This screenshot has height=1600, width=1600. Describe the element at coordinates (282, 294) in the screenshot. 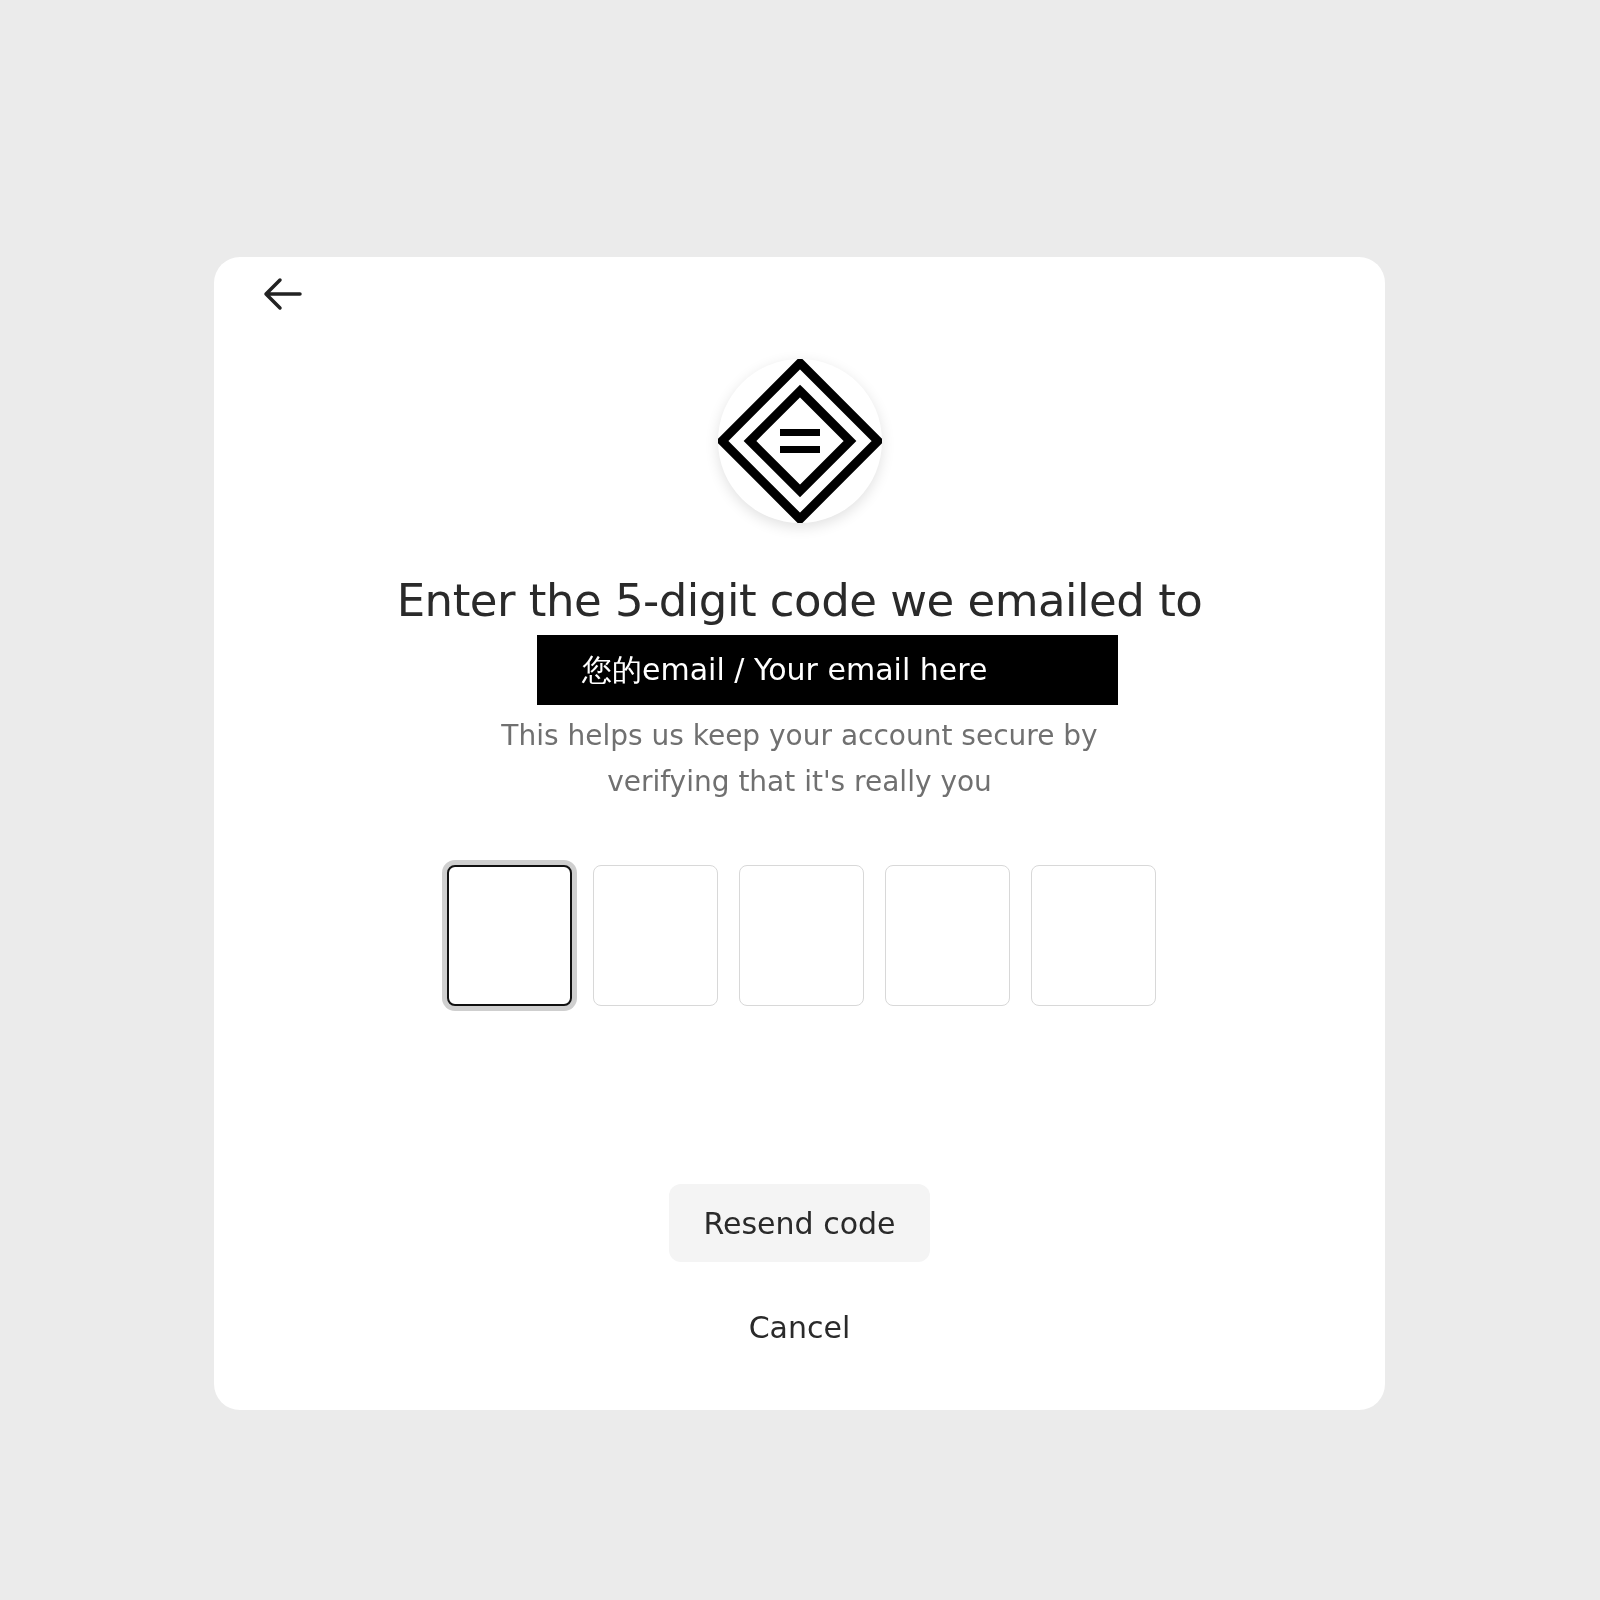

I see `back-arrow-icon` at that location.